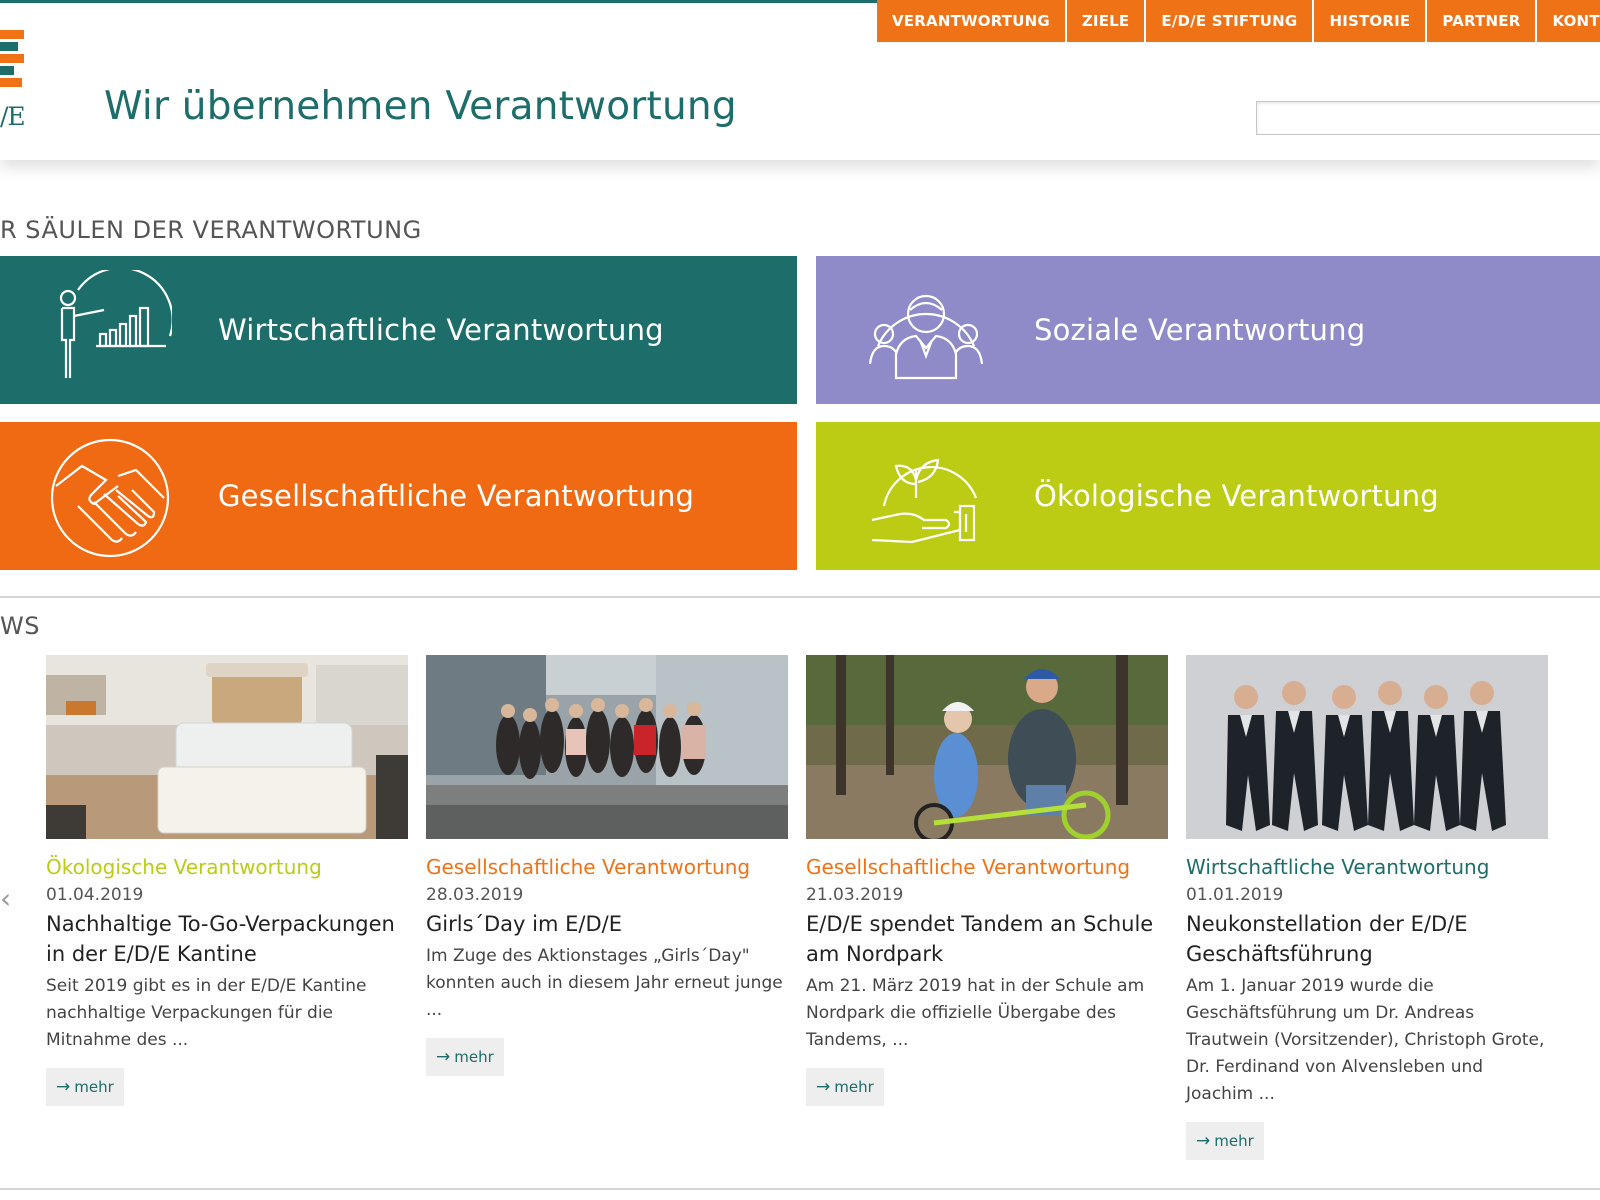 The height and width of the screenshot is (1200, 1600). What do you see at coordinates (1367, 867) in the screenshot?
I see `news-category: Wirtschaftliche Verantwortung` at bounding box center [1367, 867].